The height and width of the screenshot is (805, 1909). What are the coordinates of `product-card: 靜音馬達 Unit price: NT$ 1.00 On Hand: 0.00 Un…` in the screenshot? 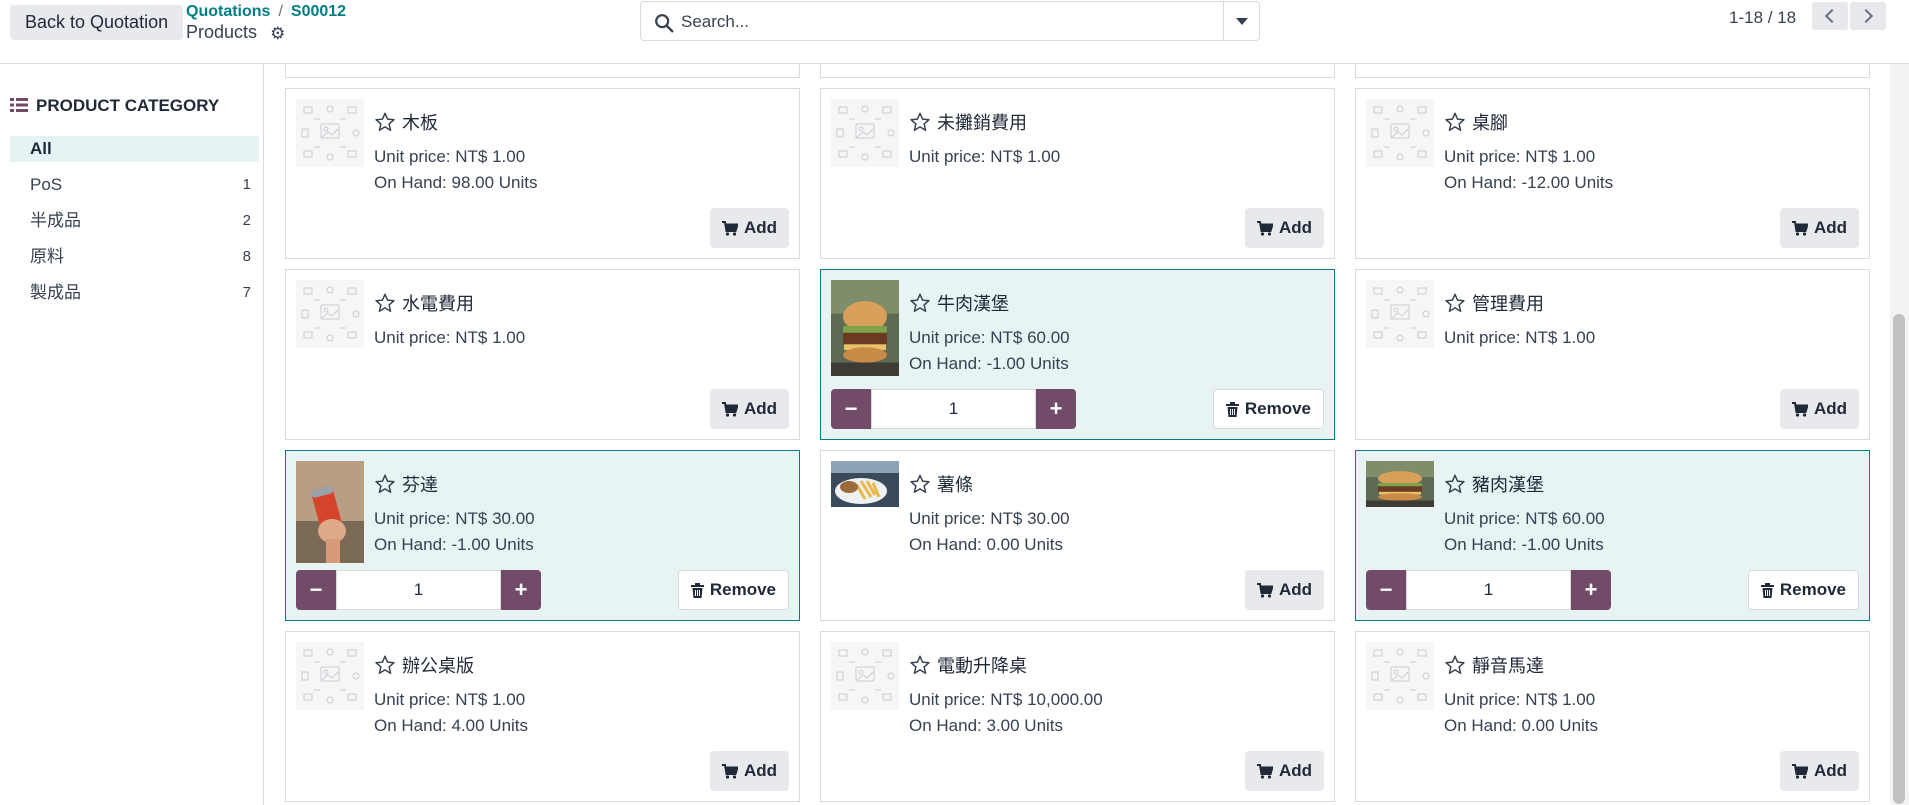 It's located at (1612, 716).